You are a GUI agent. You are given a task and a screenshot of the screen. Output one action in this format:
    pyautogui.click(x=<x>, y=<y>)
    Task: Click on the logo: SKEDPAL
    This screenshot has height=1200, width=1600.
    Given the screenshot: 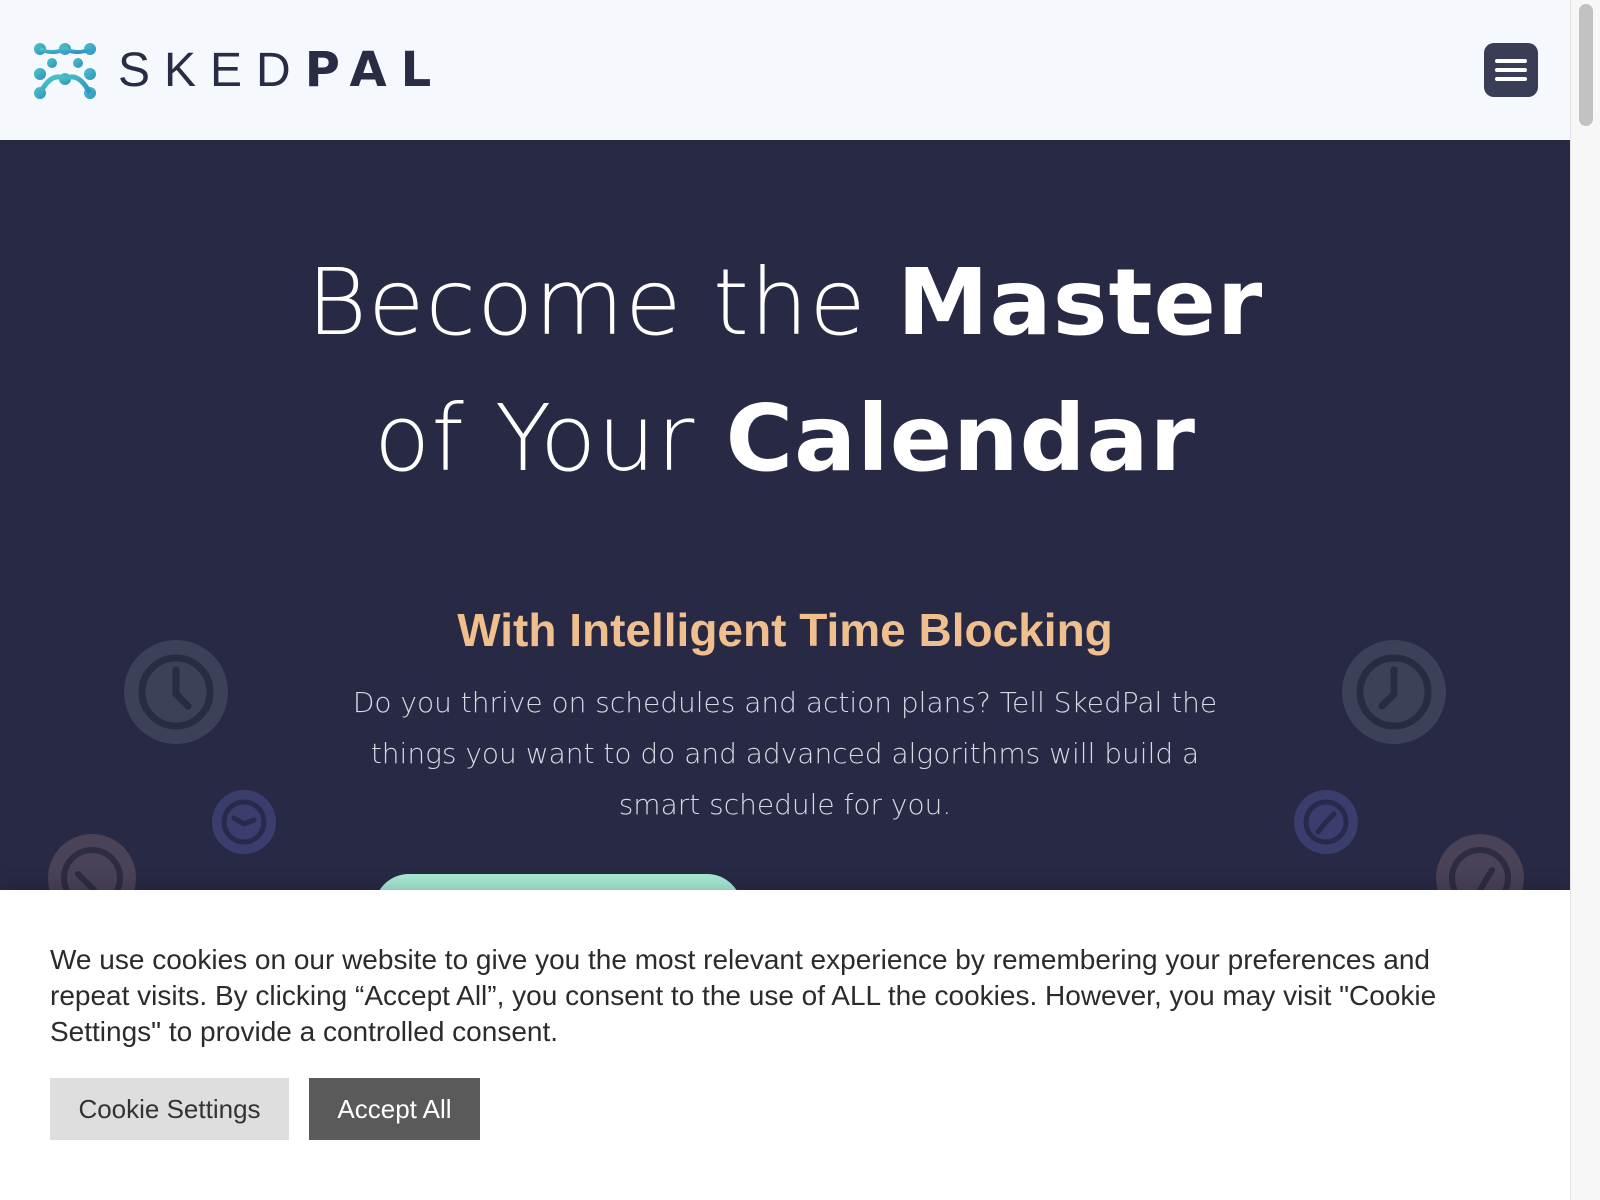 What is the action you would take?
    pyautogui.click(x=238, y=70)
    